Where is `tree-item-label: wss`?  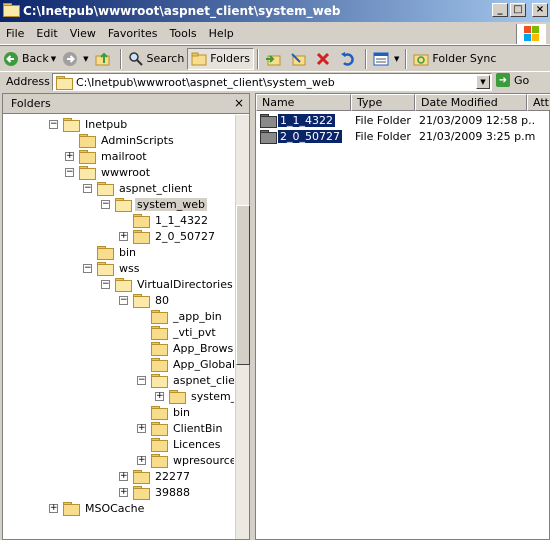
tree-item-label: wss is located at coordinates (129, 268).